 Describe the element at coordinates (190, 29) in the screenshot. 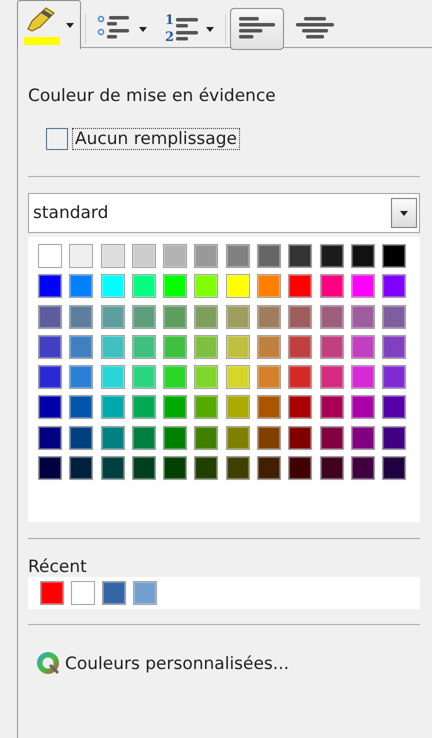

I see `numbered-list-button: 1 2` at that location.